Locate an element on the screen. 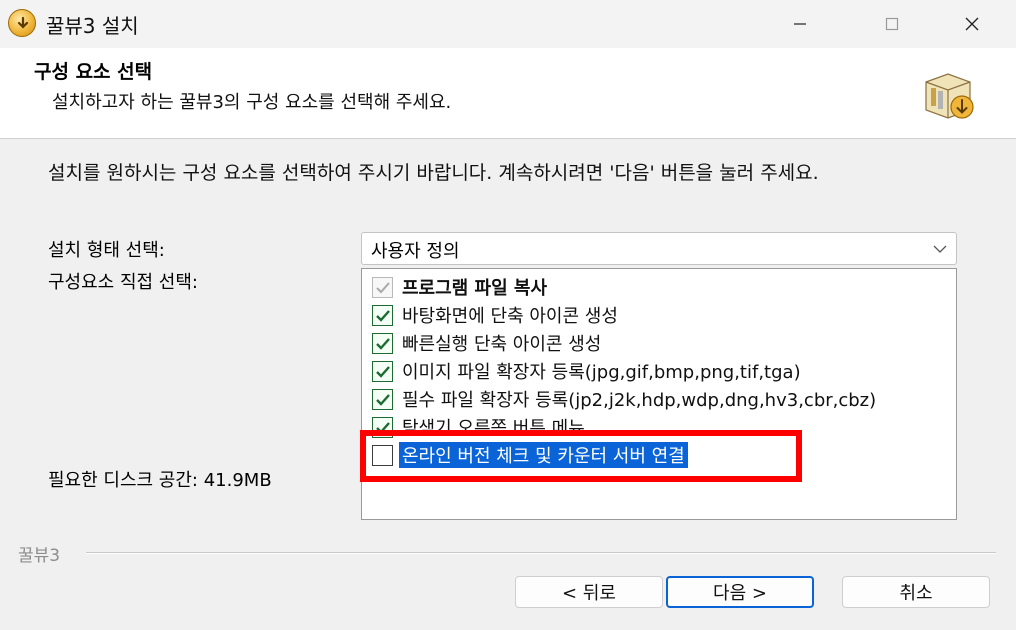  component-item-image-extensions: 이미지 파일 확장자 등록(jpg,gif,bmp,png,tif,tga) is located at coordinates (586, 371).